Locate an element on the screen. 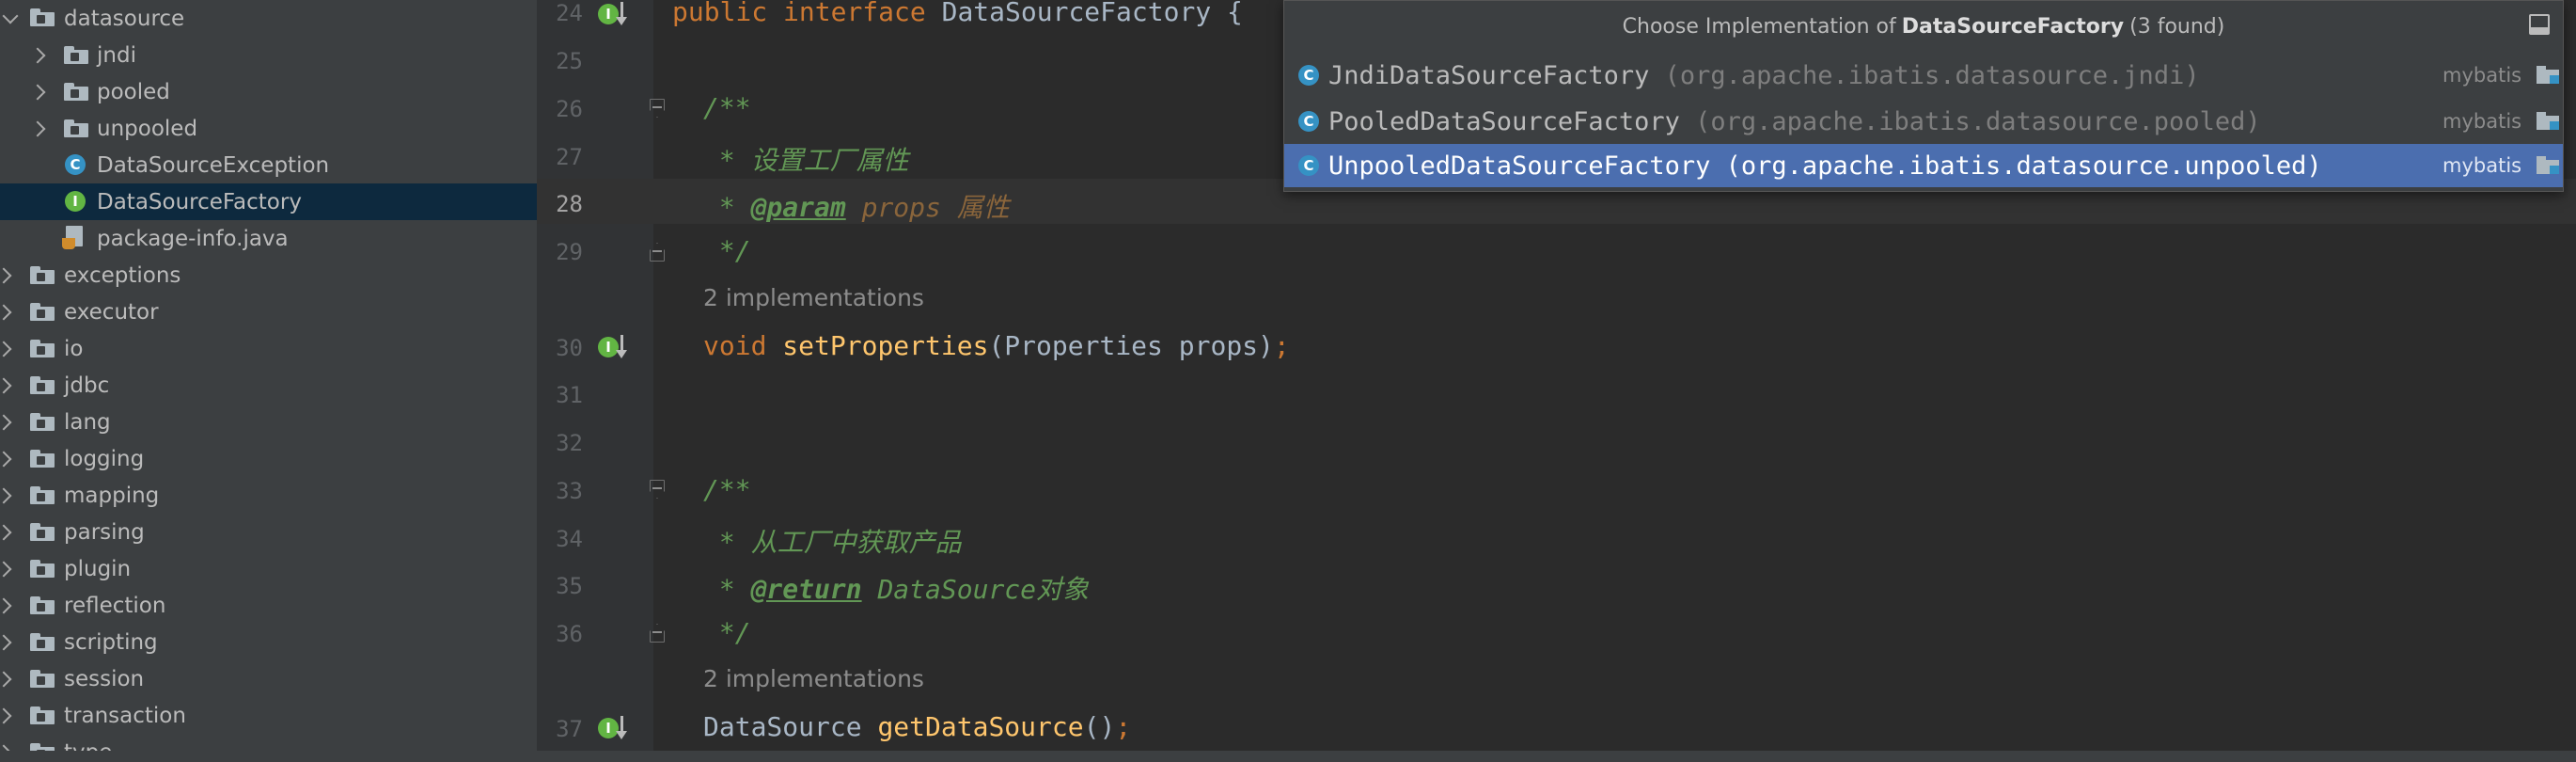 The image size is (2576, 762). tree-item-logging: logging is located at coordinates (269, 459).